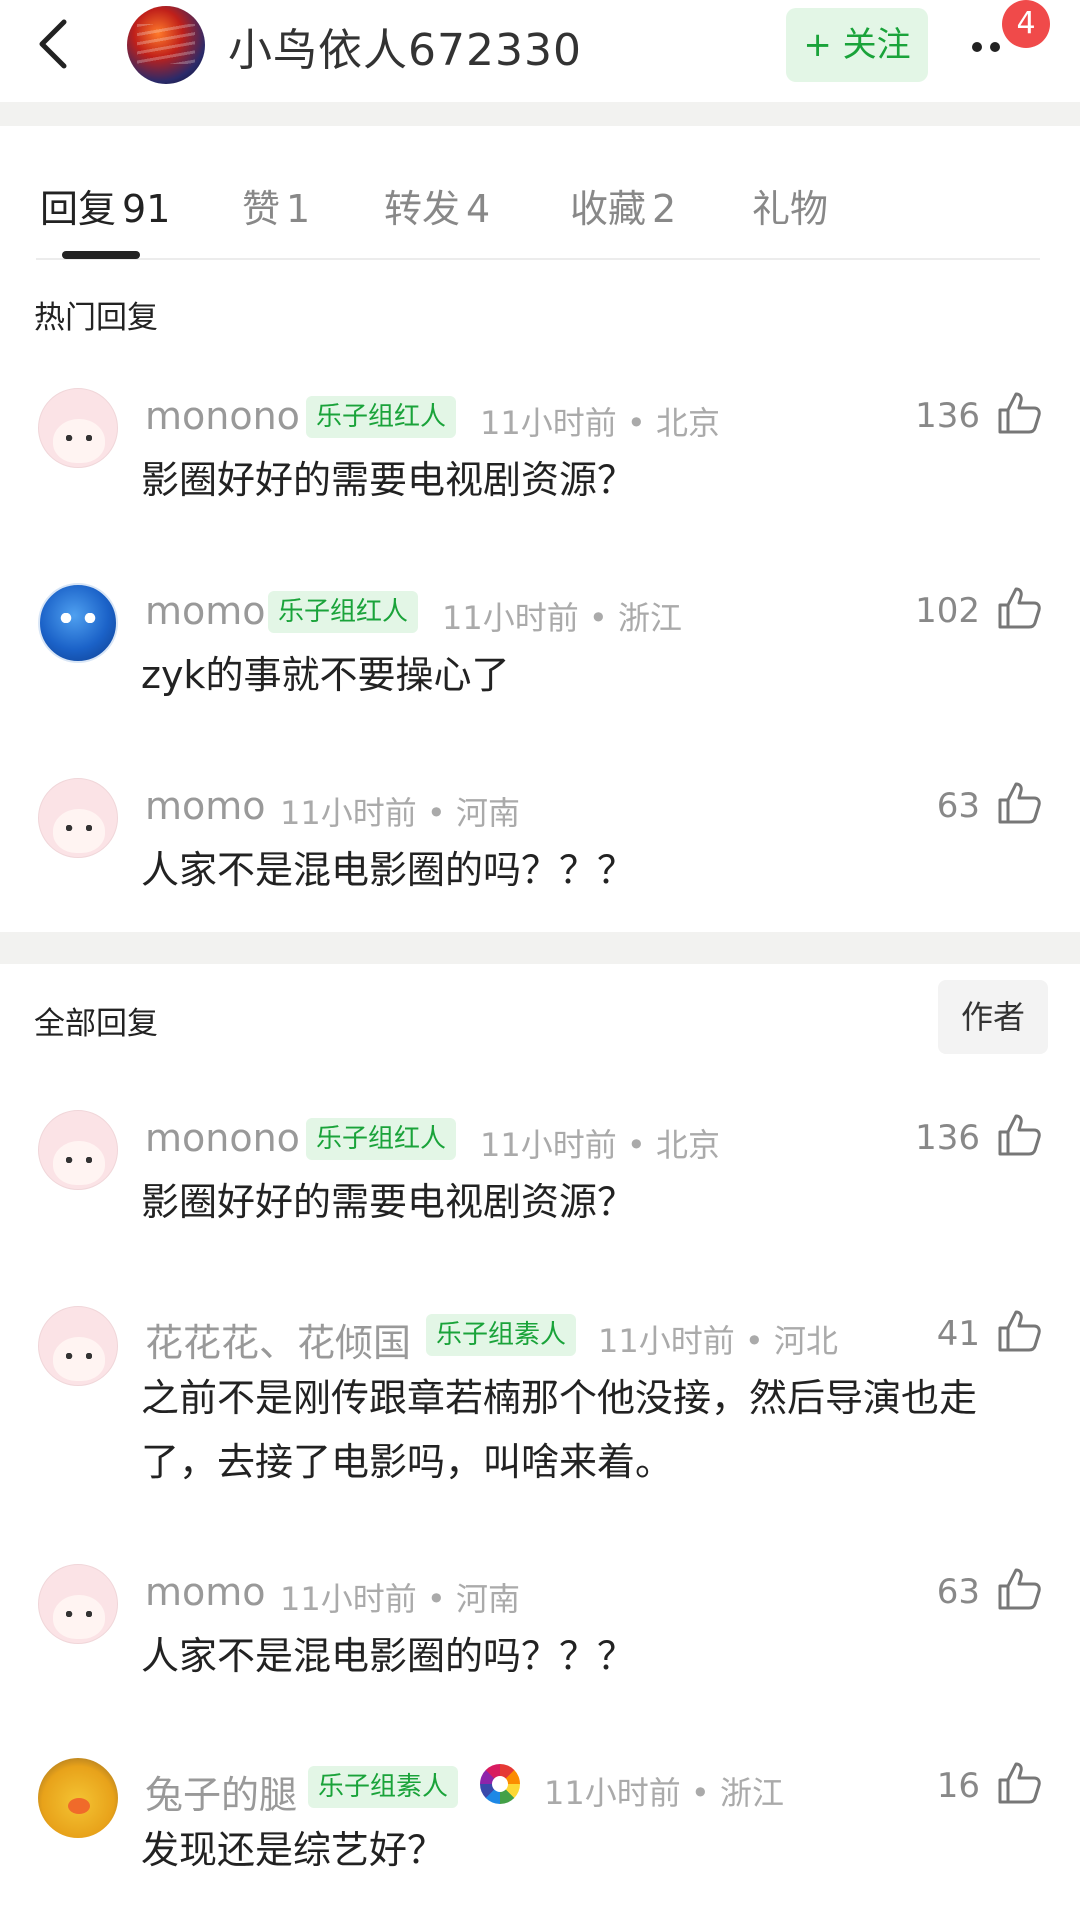 This screenshot has width=1080, height=1915. Describe the element at coordinates (857, 45) in the screenshot. I see `follow-button: + 关注` at that location.